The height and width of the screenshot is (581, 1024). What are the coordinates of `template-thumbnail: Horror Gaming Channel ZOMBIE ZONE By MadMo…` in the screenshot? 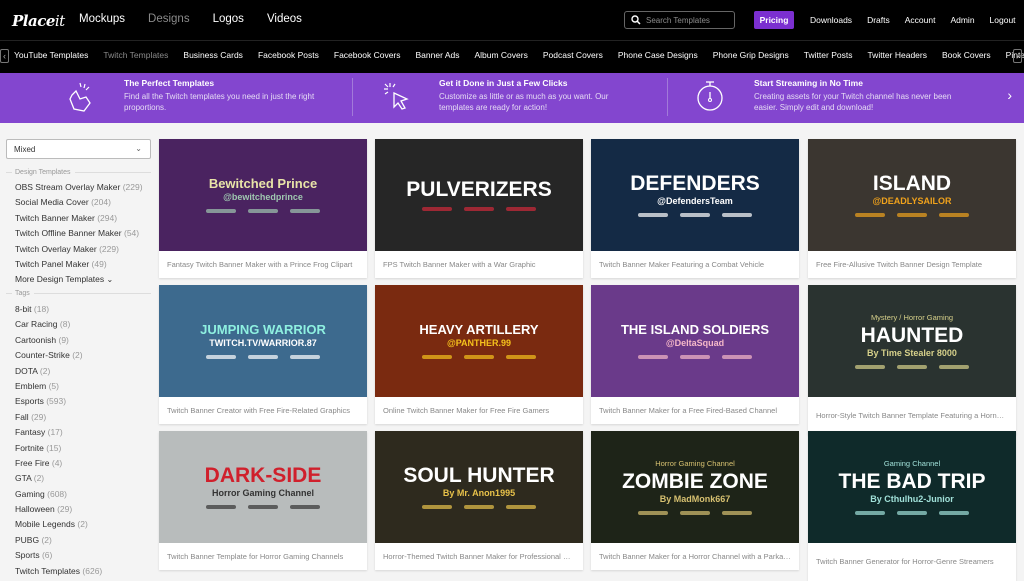 It's located at (695, 487).